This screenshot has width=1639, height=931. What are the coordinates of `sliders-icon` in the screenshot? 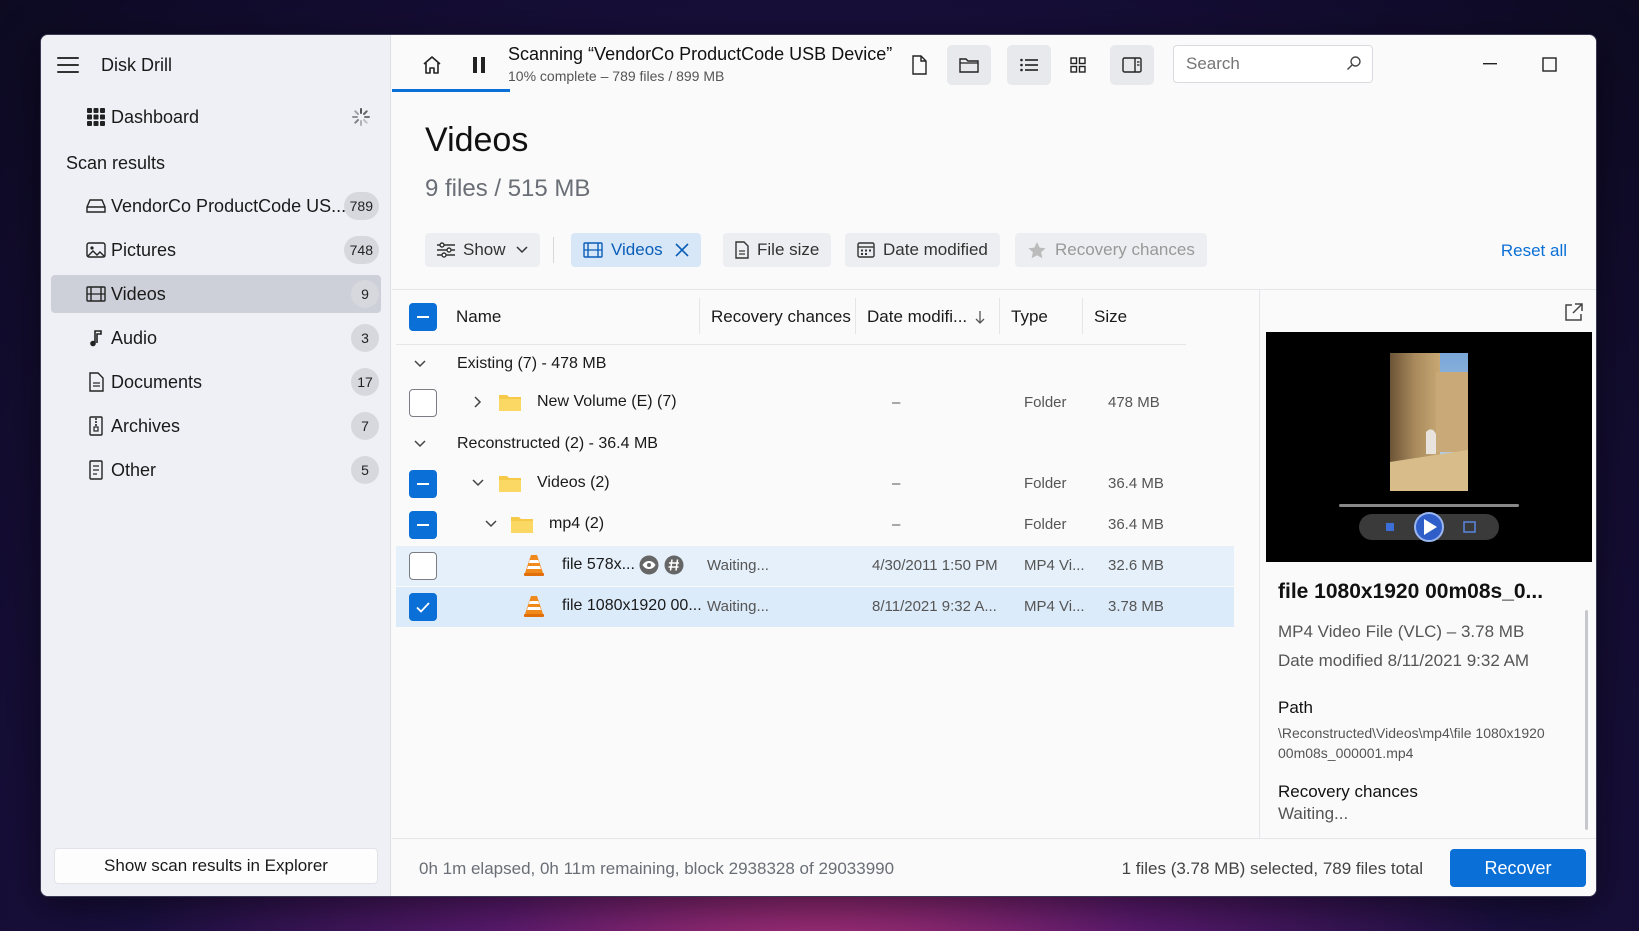 It's located at (446, 250).